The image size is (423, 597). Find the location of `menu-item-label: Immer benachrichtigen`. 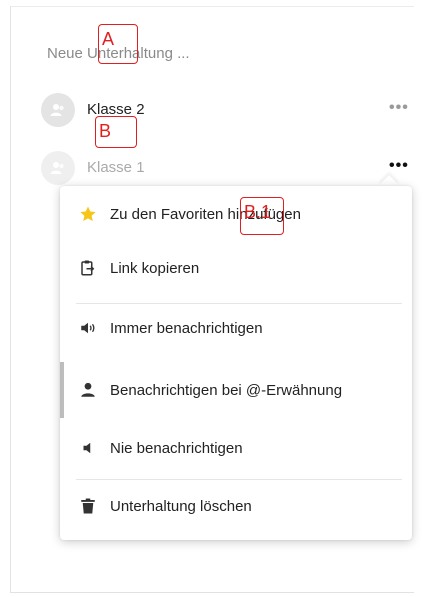

menu-item-label: Immer benachrichtigen is located at coordinates (186, 328).